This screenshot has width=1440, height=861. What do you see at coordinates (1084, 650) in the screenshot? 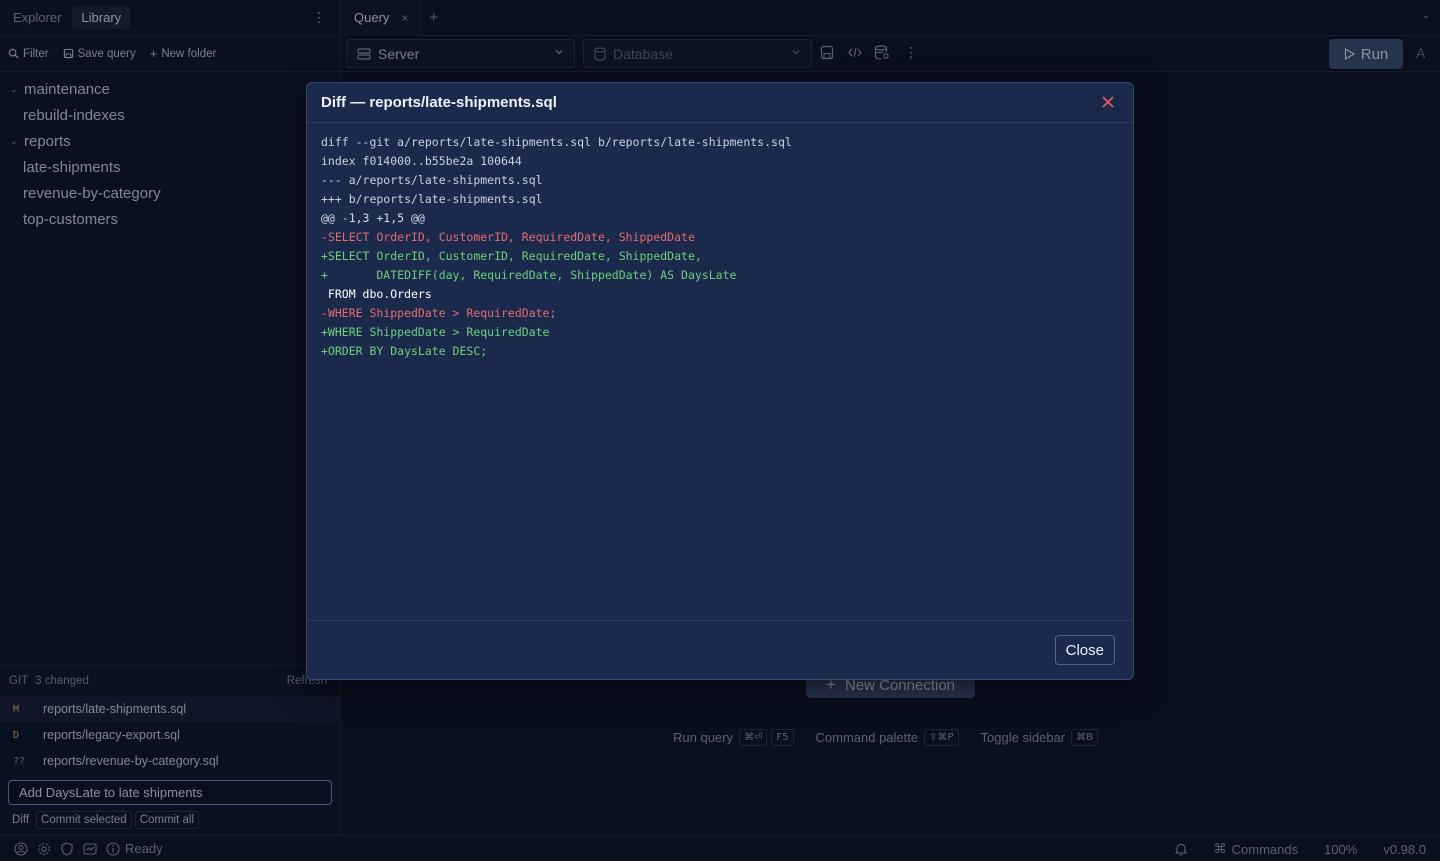
I see `close-button: Close` at bounding box center [1084, 650].